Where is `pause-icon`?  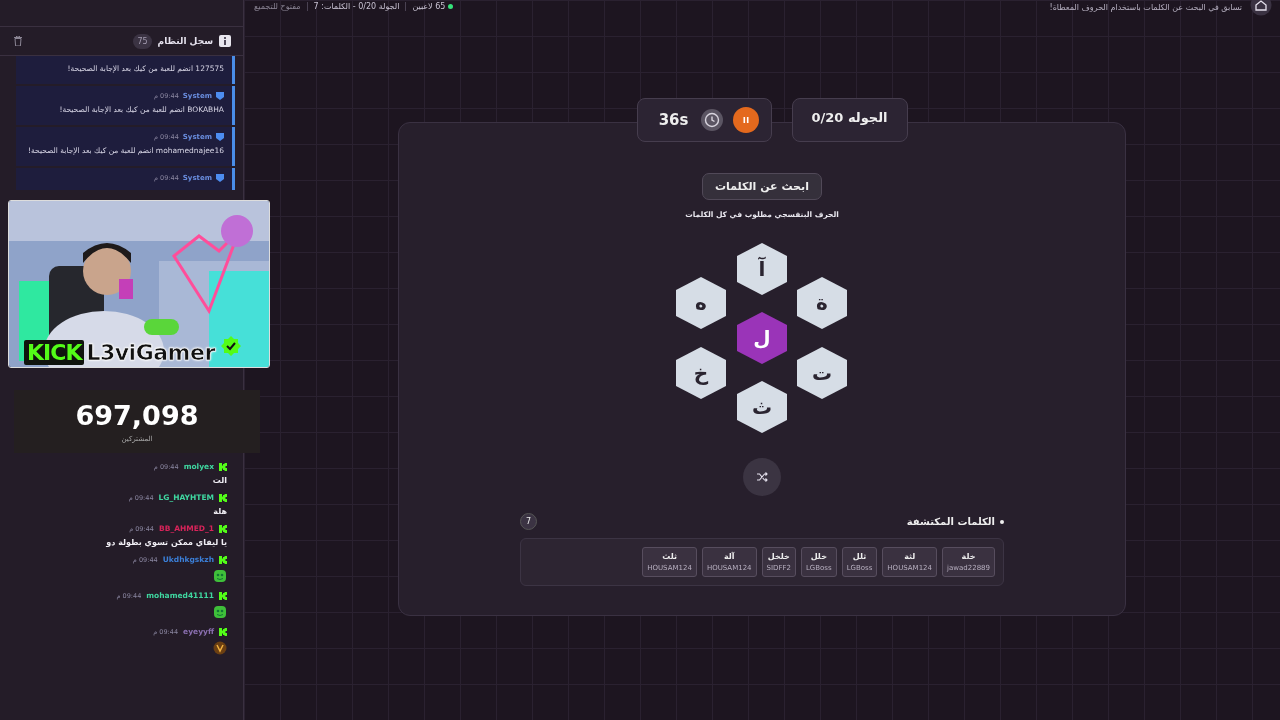 pause-icon is located at coordinates (745, 120).